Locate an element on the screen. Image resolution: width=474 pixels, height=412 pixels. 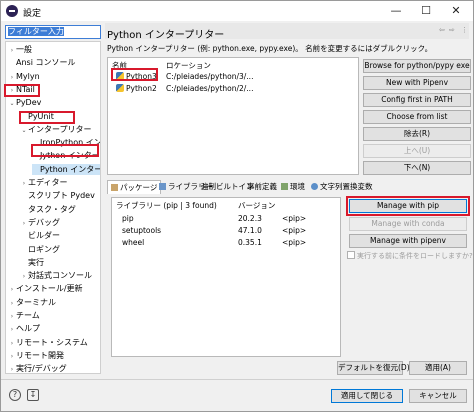
title-bar: 設定 — ☐ ✕ is located at coordinates (237, 11).